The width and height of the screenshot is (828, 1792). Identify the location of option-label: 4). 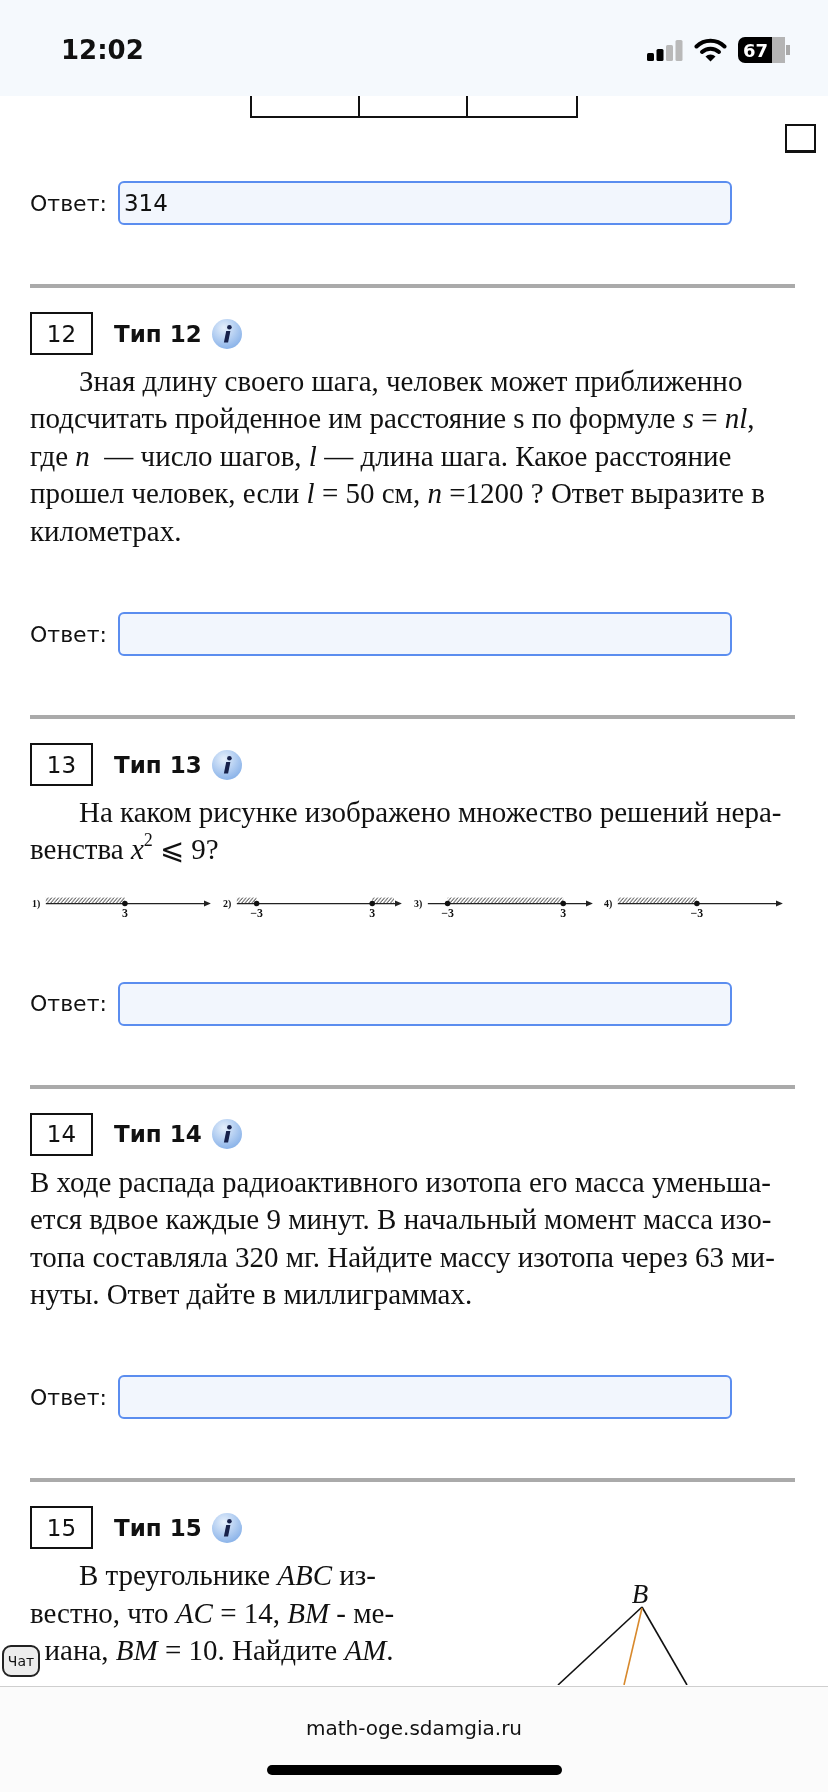
(608, 903).